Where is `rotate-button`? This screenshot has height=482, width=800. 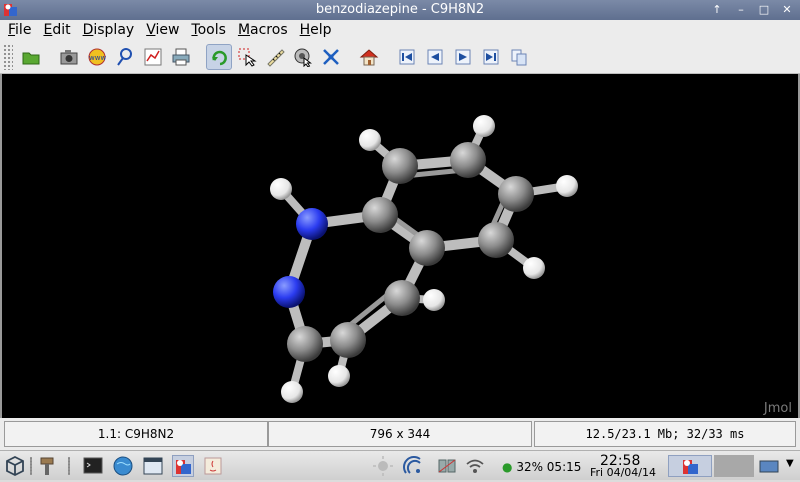
rotate-button is located at coordinates (219, 57).